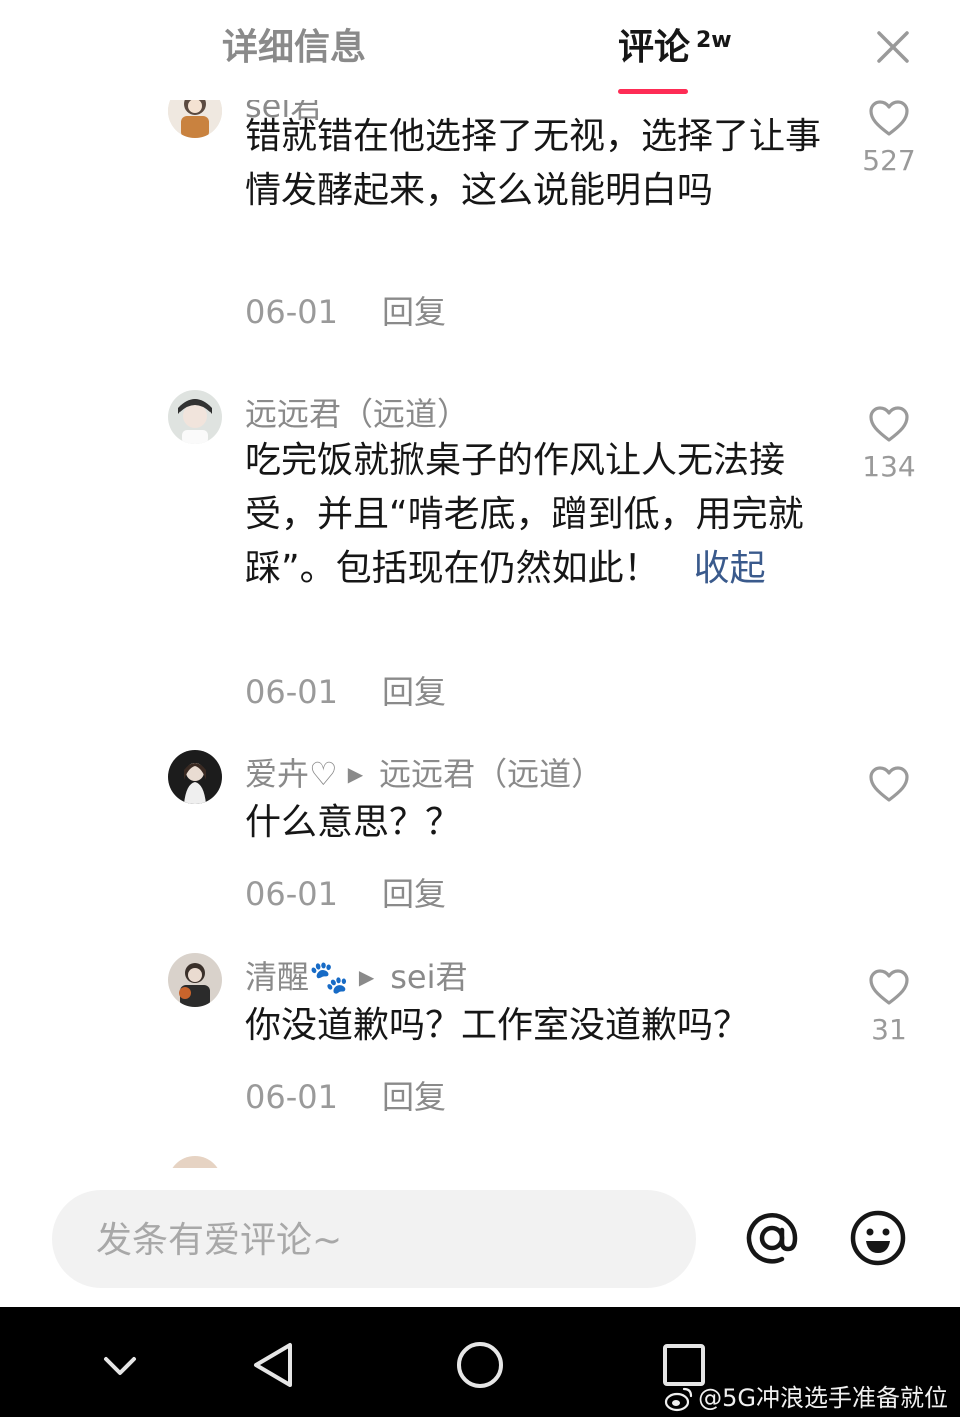  Describe the element at coordinates (772, 1238) in the screenshot. I see `at-icon` at that location.